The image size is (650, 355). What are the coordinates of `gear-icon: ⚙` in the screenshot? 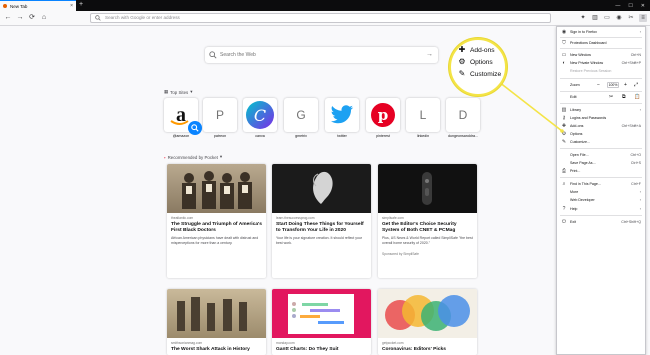 It's located at (462, 61).